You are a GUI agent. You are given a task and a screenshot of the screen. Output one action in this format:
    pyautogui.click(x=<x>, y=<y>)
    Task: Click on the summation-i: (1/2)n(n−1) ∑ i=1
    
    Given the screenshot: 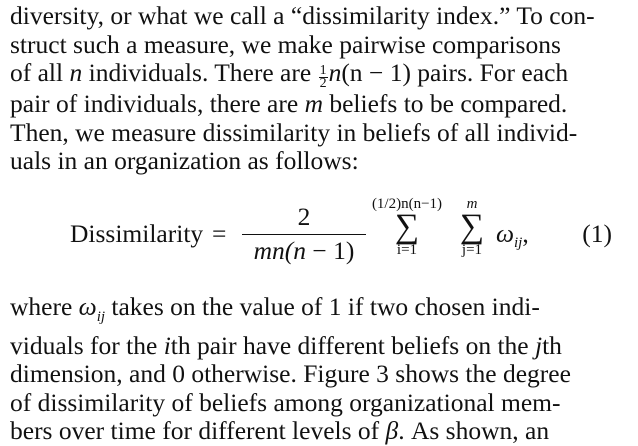 What is the action you would take?
    pyautogui.click(x=407, y=227)
    